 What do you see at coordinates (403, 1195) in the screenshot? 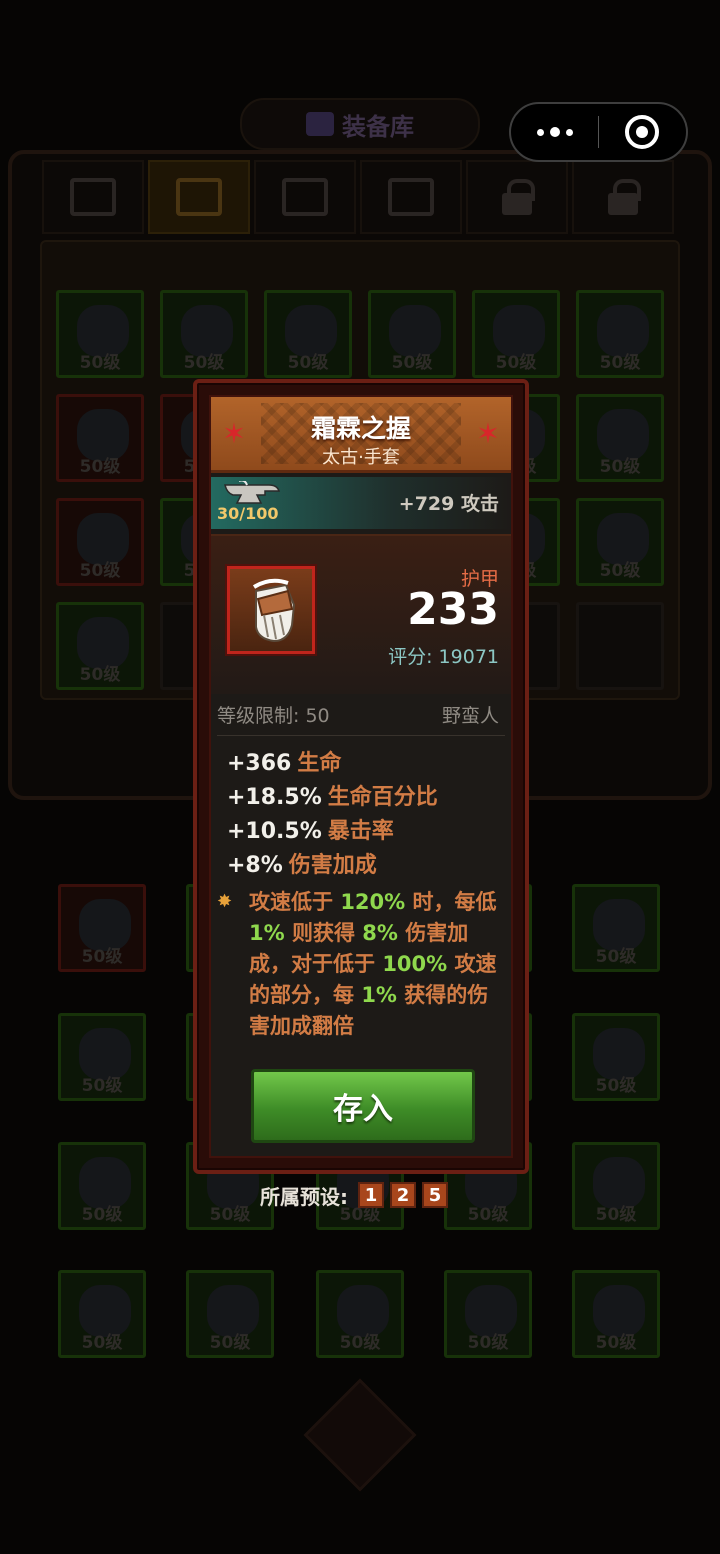
I see `preset-badge: 2` at bounding box center [403, 1195].